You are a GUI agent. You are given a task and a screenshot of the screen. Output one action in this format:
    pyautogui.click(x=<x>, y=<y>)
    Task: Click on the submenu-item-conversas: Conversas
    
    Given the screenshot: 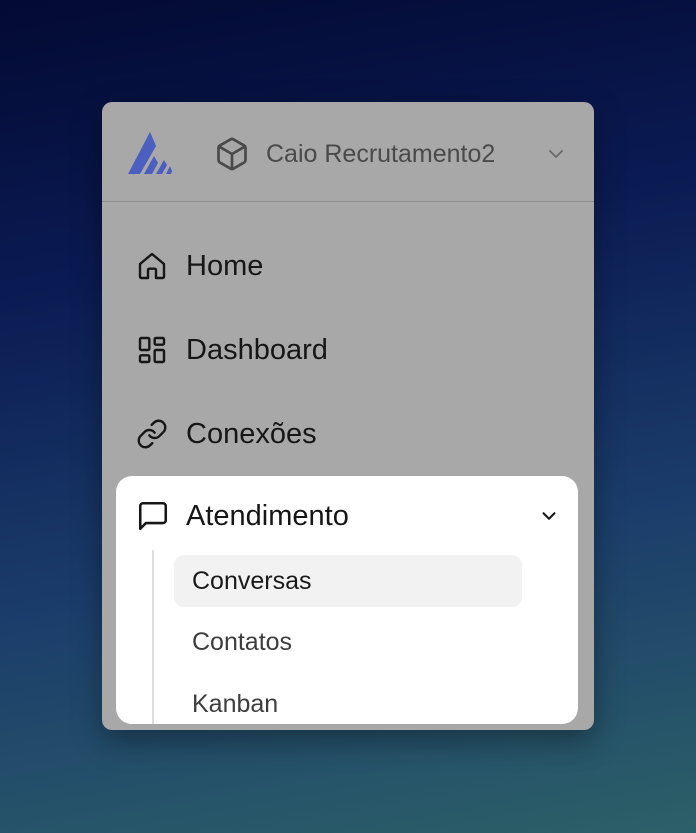 What is the action you would take?
    pyautogui.click(x=348, y=581)
    